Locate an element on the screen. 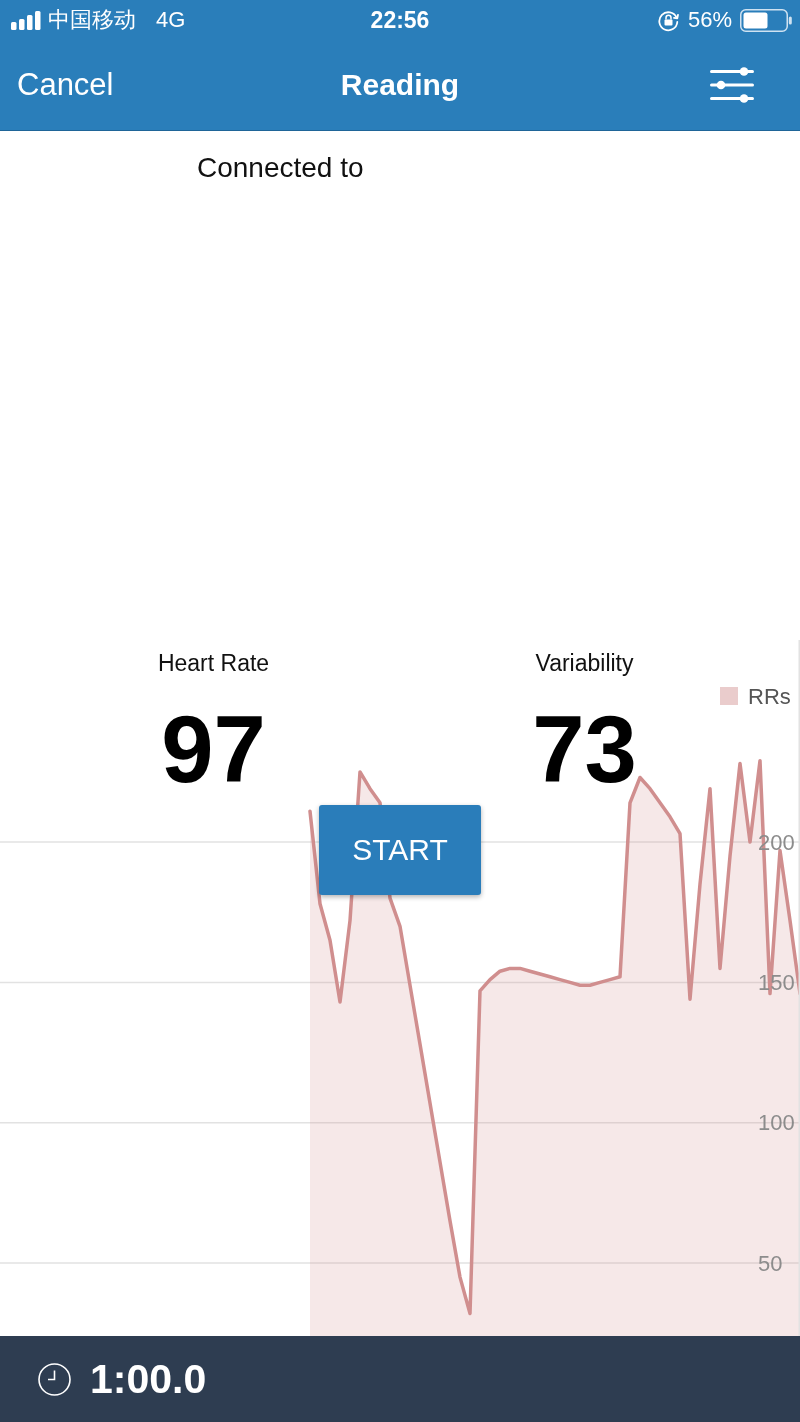  legend-label: RRs is located at coordinates (769, 696).